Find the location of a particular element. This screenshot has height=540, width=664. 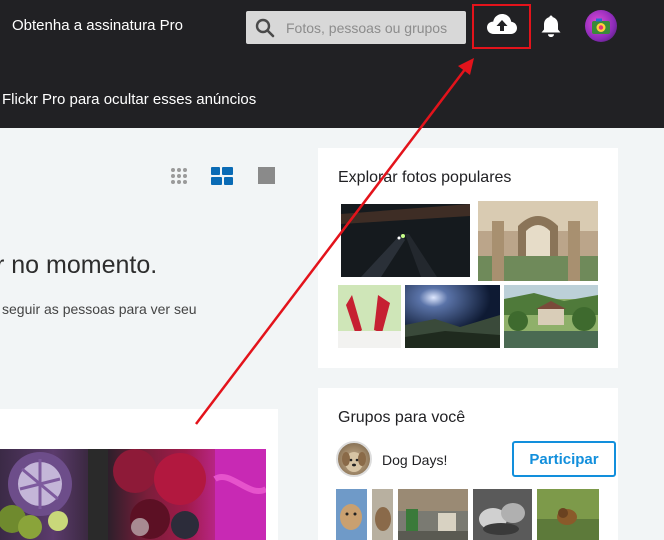

group-name: Dog Days! is located at coordinates (414, 460).